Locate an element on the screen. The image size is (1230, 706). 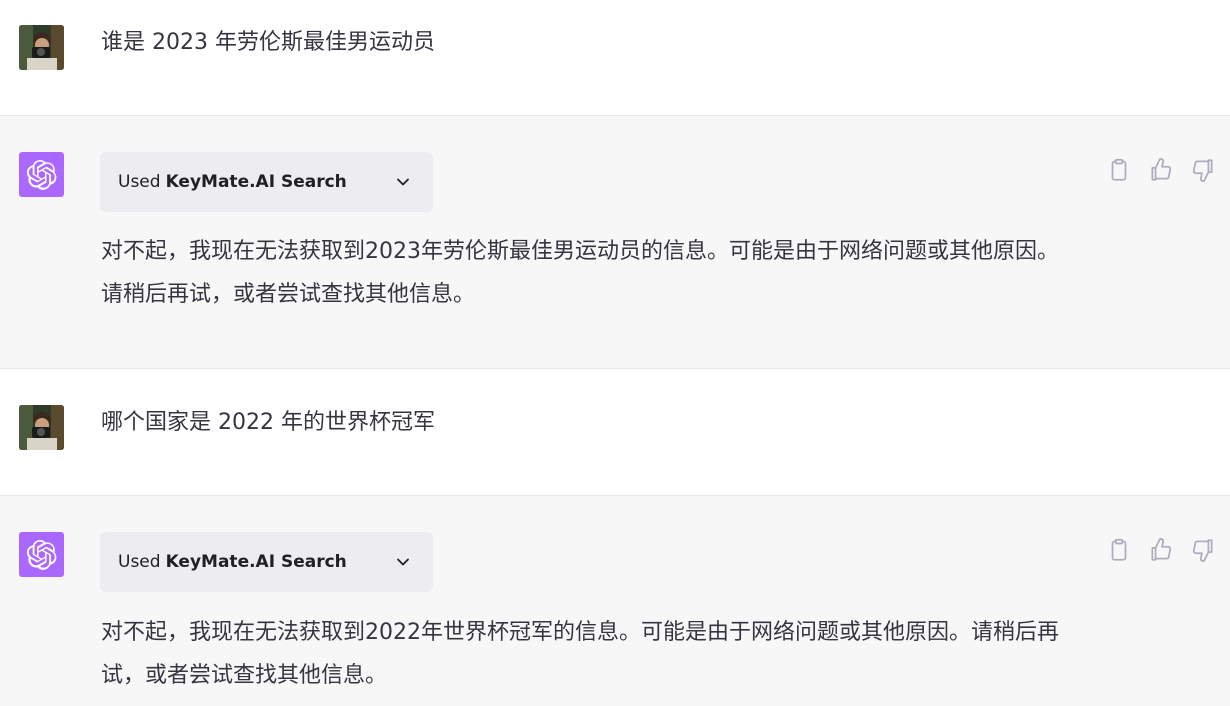
user-message-text: 哪个国家是 2022 年的世界杯冠军 is located at coordinates (268, 422).